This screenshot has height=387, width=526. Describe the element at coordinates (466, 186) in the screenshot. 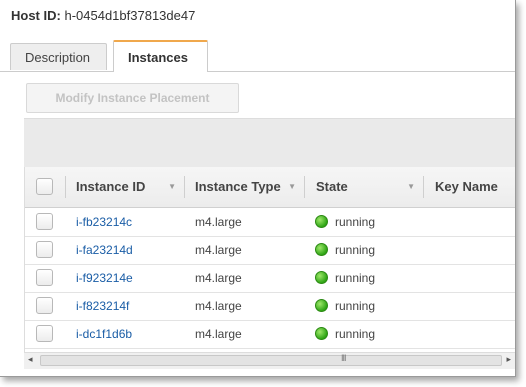

I see `column-header-label: Key Name` at that location.